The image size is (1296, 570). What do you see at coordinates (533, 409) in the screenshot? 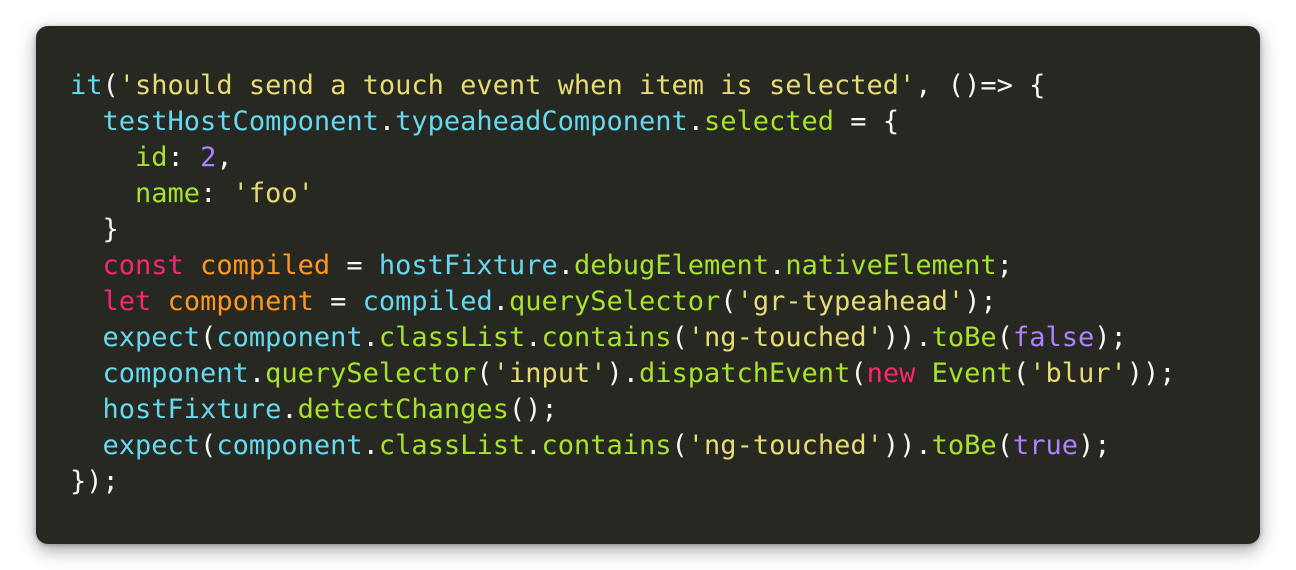
I see `code-token: ();` at bounding box center [533, 409].